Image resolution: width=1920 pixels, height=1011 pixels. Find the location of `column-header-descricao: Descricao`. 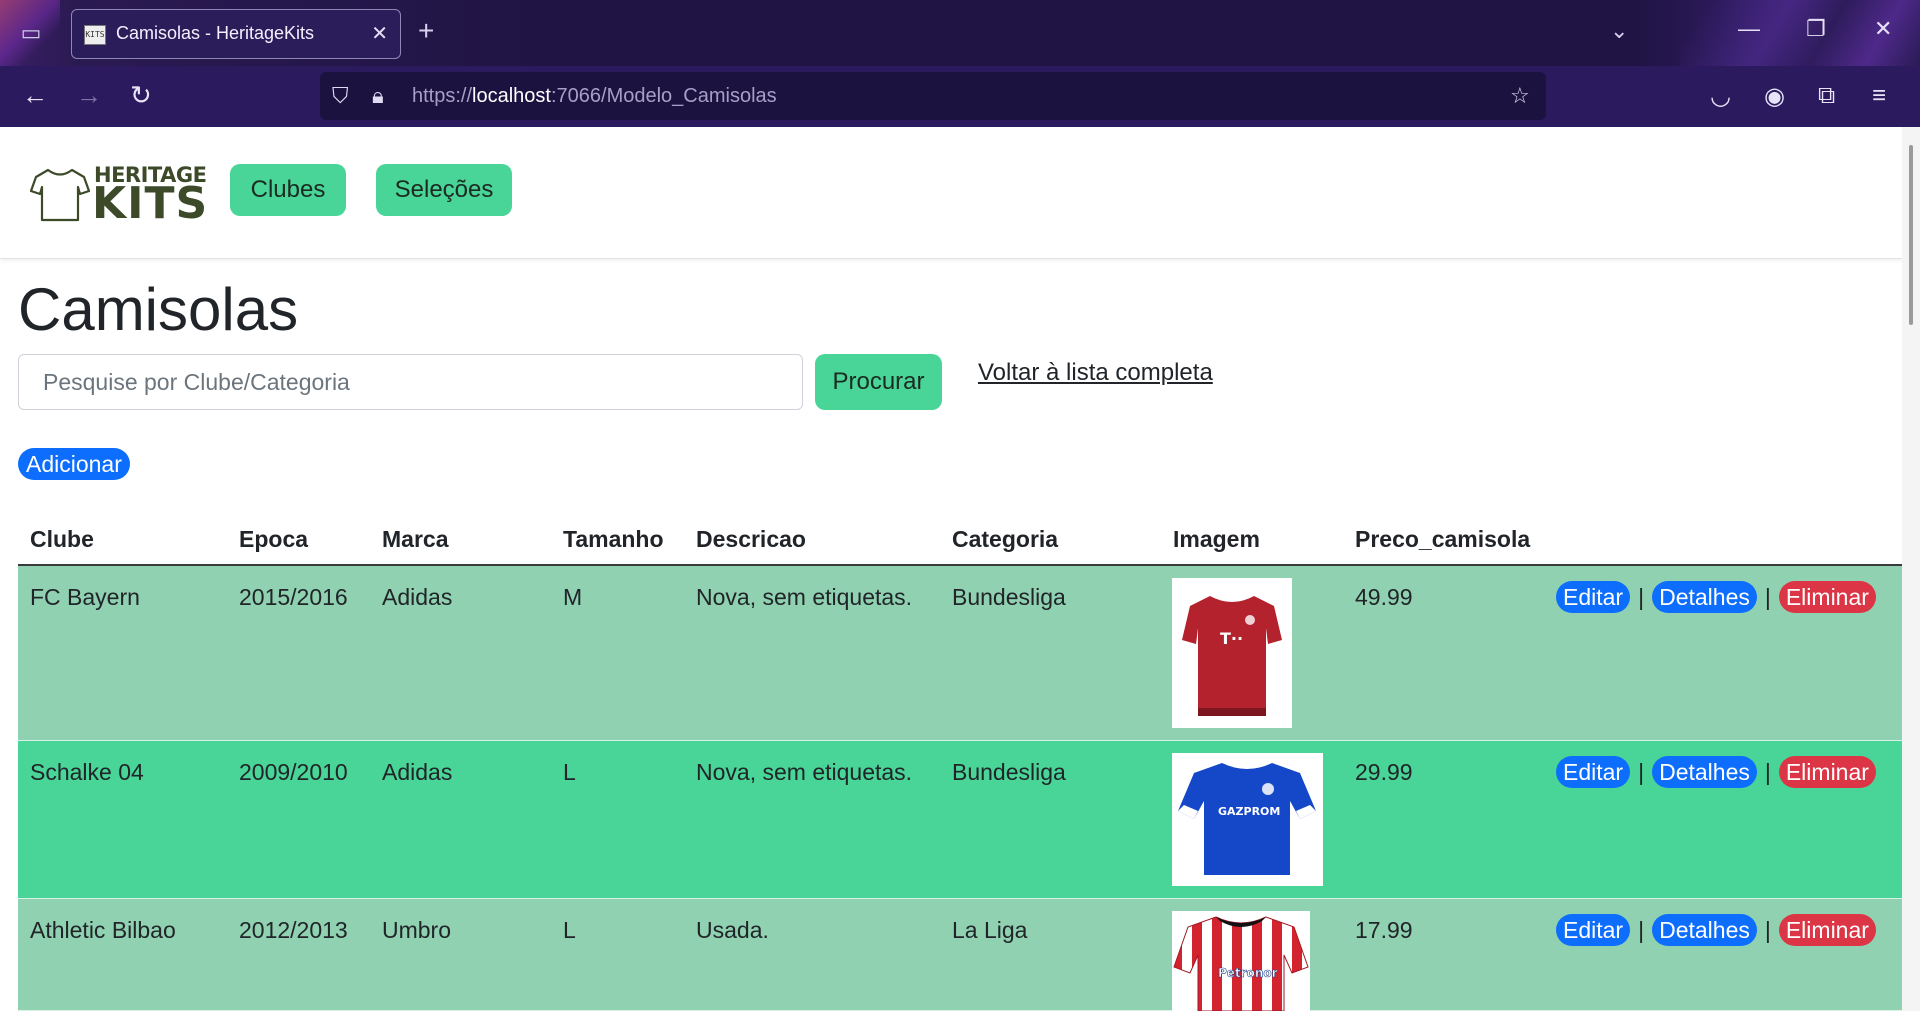

column-header-descricao: Descricao is located at coordinates (751, 539).